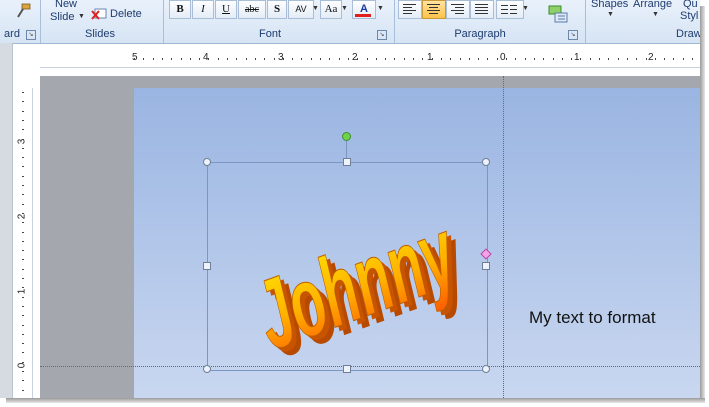  What do you see at coordinates (486, 162) in the screenshot?
I see `resize-handle-top-right` at bounding box center [486, 162].